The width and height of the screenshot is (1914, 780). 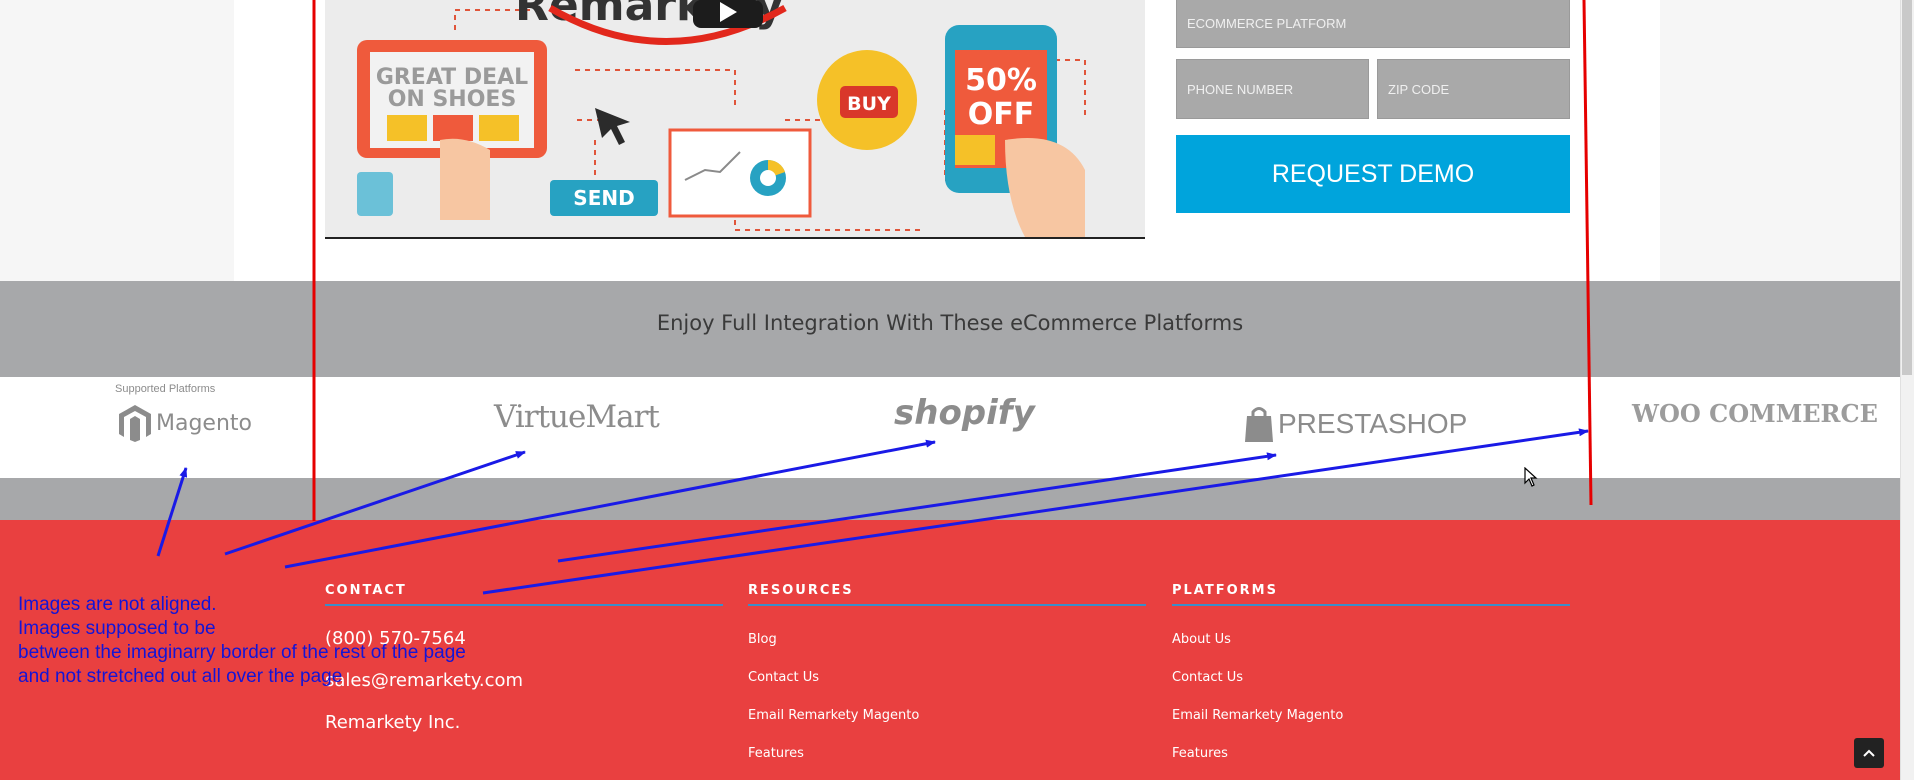 What do you see at coordinates (375, 503) in the screenshot?
I see `arrow-virtuemart` at bounding box center [375, 503].